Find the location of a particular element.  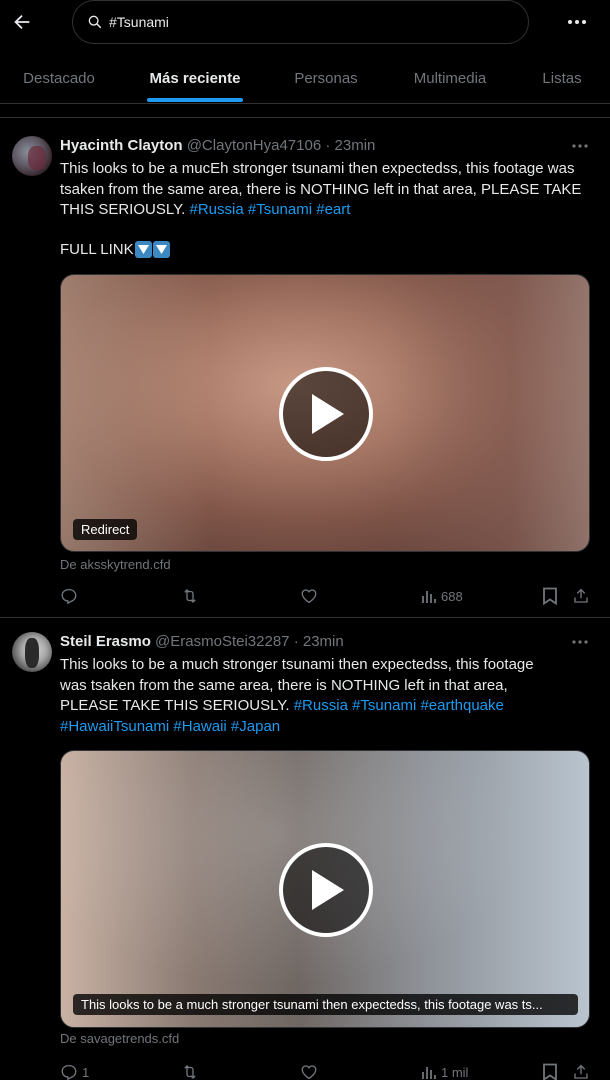

tab-label: Destacado is located at coordinates (59, 78).